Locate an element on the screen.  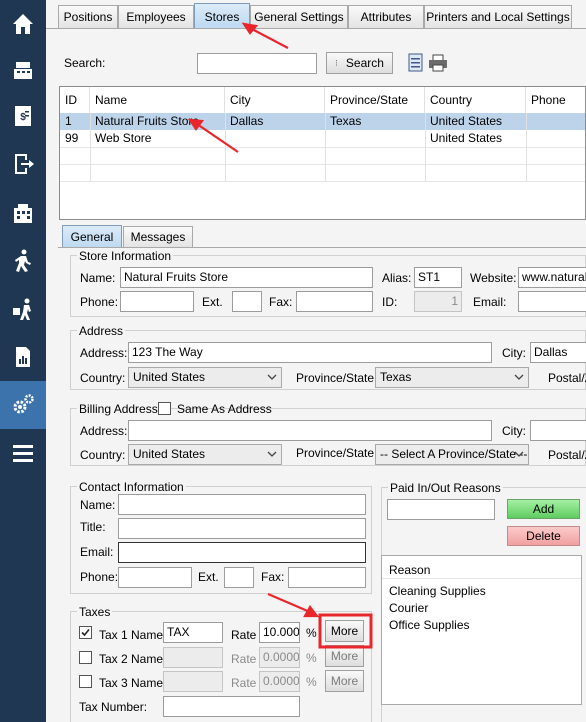
cell-id: 99 is located at coordinates (72, 138).